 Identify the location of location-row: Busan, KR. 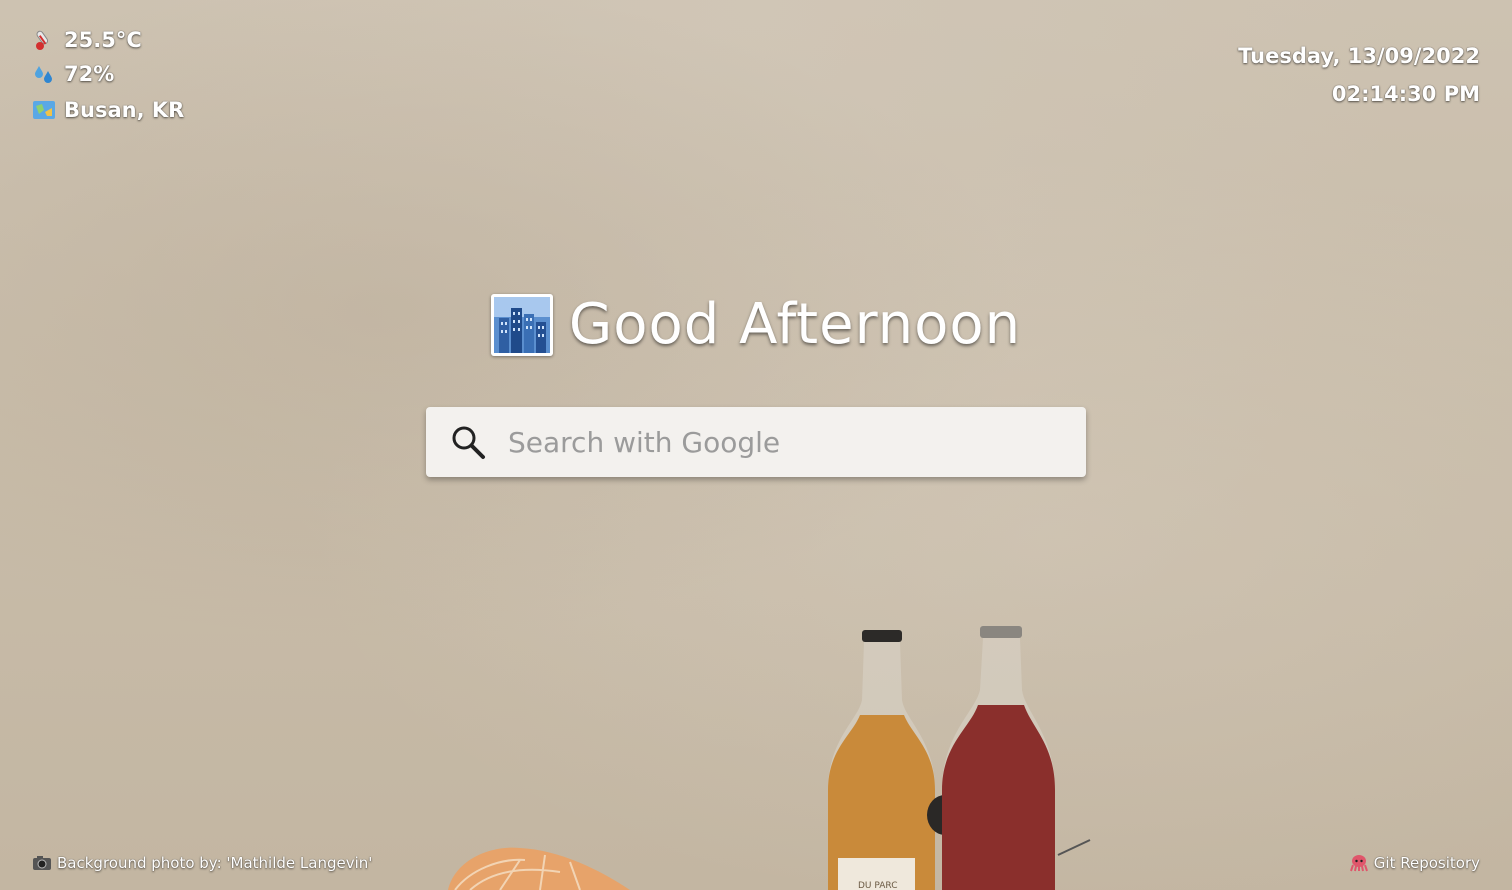
(108, 110).